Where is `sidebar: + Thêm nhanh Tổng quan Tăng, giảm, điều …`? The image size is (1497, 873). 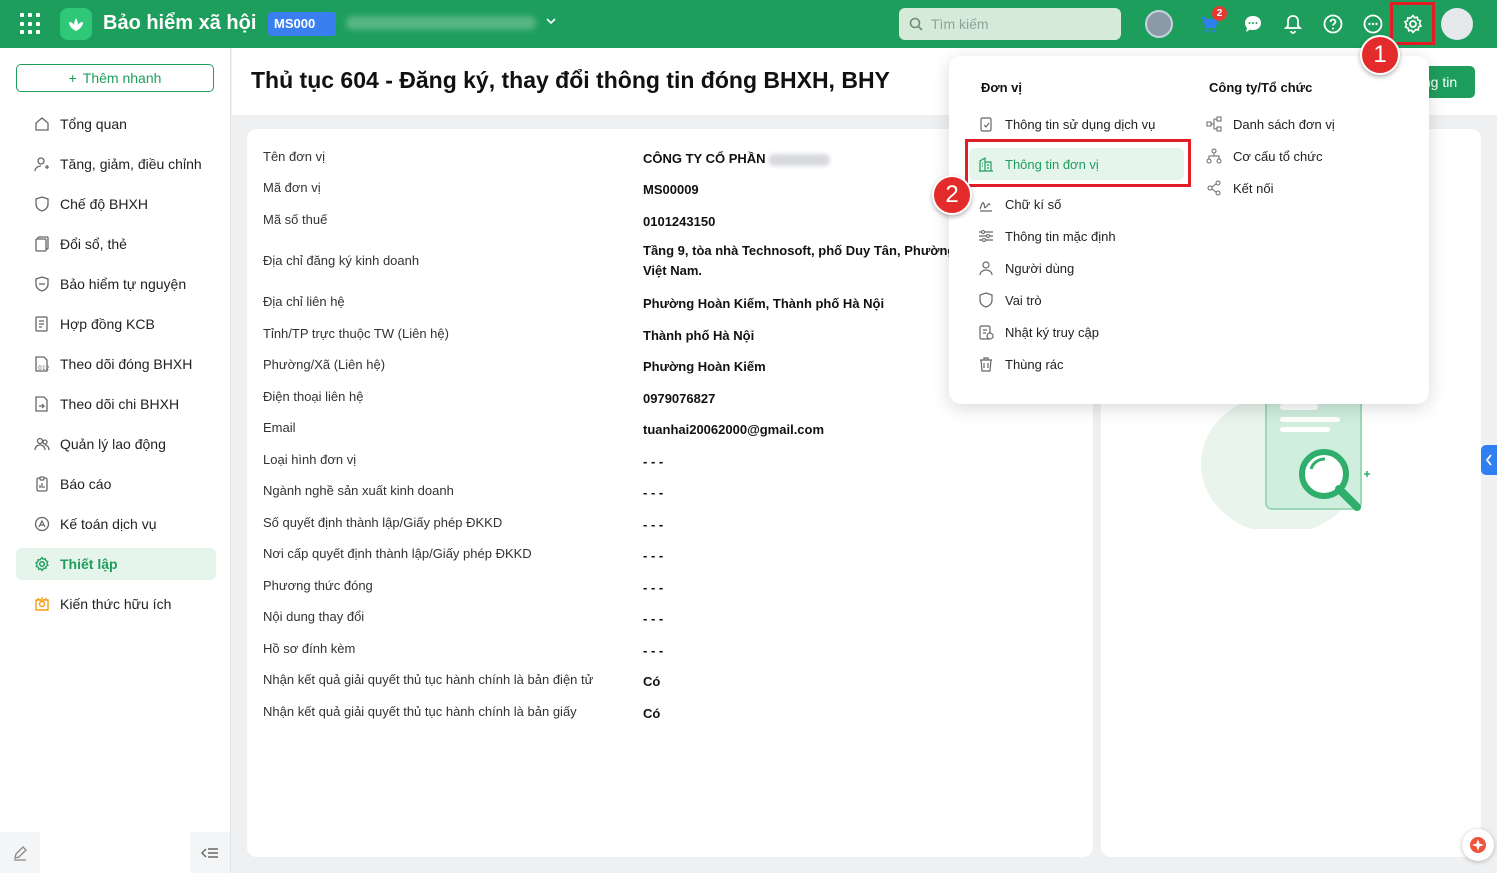
sidebar: + Thêm nhanh Tổng quan Tăng, giảm, điều … is located at coordinates (115, 460).